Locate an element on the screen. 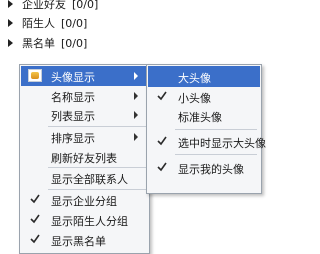  group-blacklist: 黑名单 [0/0] is located at coordinates (43, 43).